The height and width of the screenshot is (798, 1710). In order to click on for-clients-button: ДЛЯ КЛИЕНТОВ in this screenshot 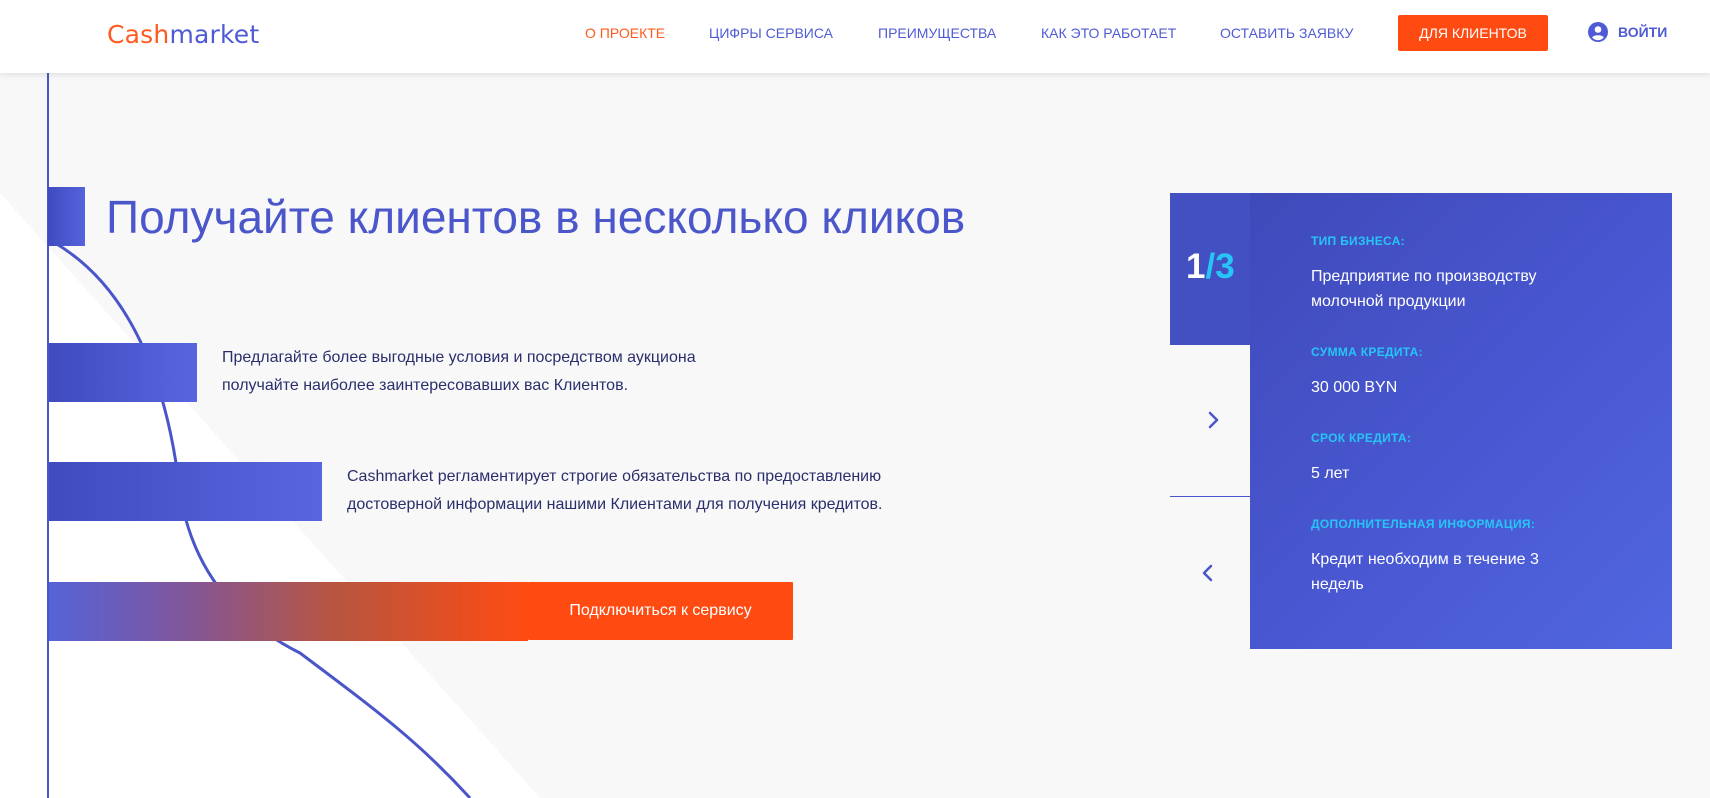, I will do `click(1473, 33)`.